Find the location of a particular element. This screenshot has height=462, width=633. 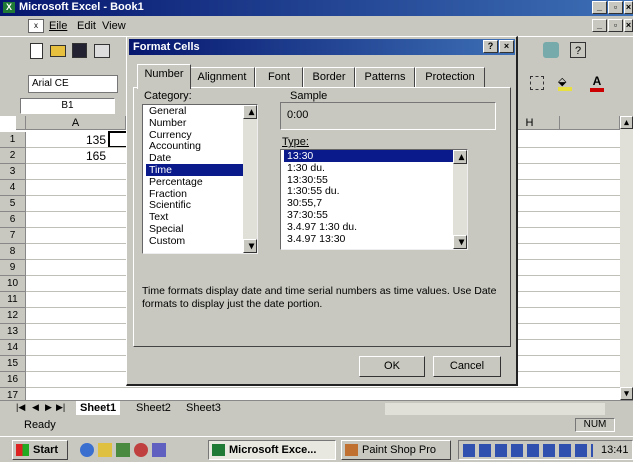

row-header: 10 is located at coordinates (13, 284).